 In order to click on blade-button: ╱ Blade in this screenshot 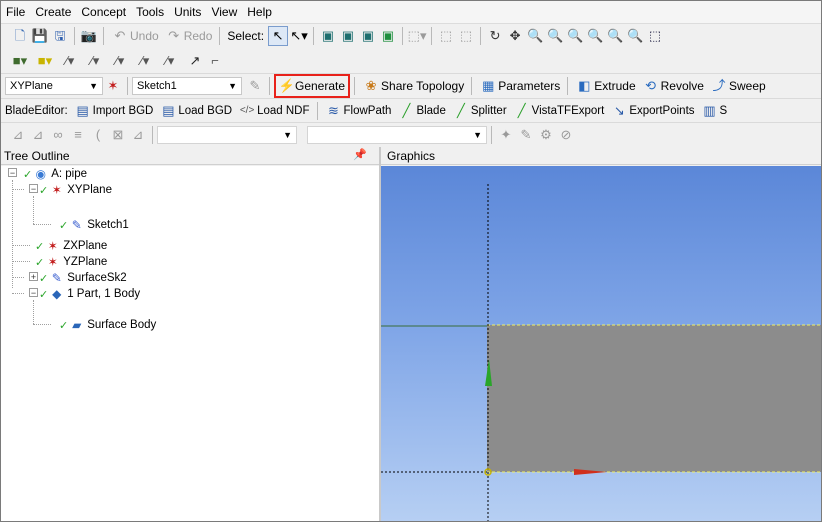, I will do `click(421, 111)`.